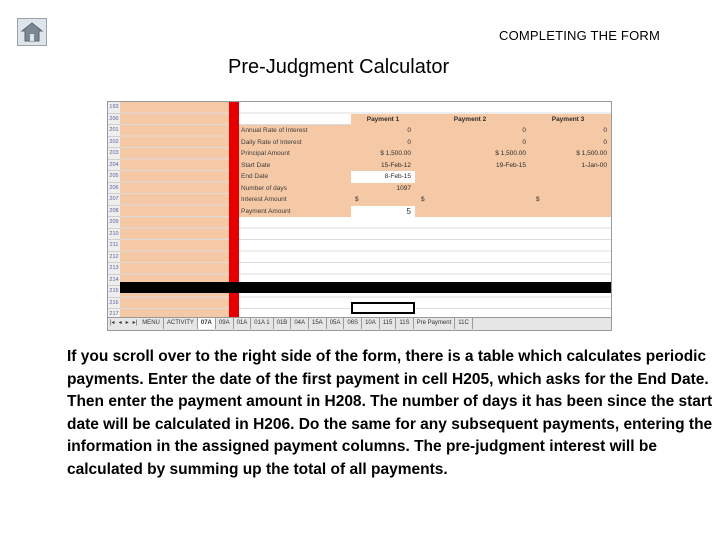 The width and height of the screenshot is (720, 540). I want to click on p1-end-date: 8-Feb-15, so click(383, 177).